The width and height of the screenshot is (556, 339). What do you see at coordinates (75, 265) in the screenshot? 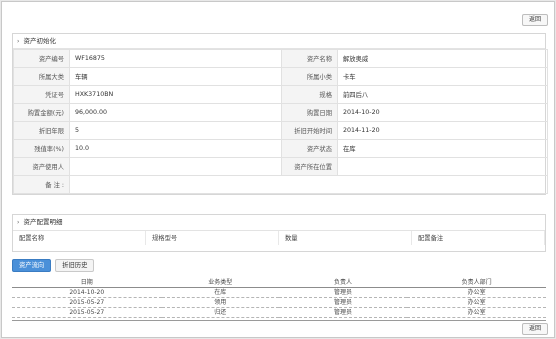
I see `tab-depreciation-history: 折旧历史` at bounding box center [75, 265].